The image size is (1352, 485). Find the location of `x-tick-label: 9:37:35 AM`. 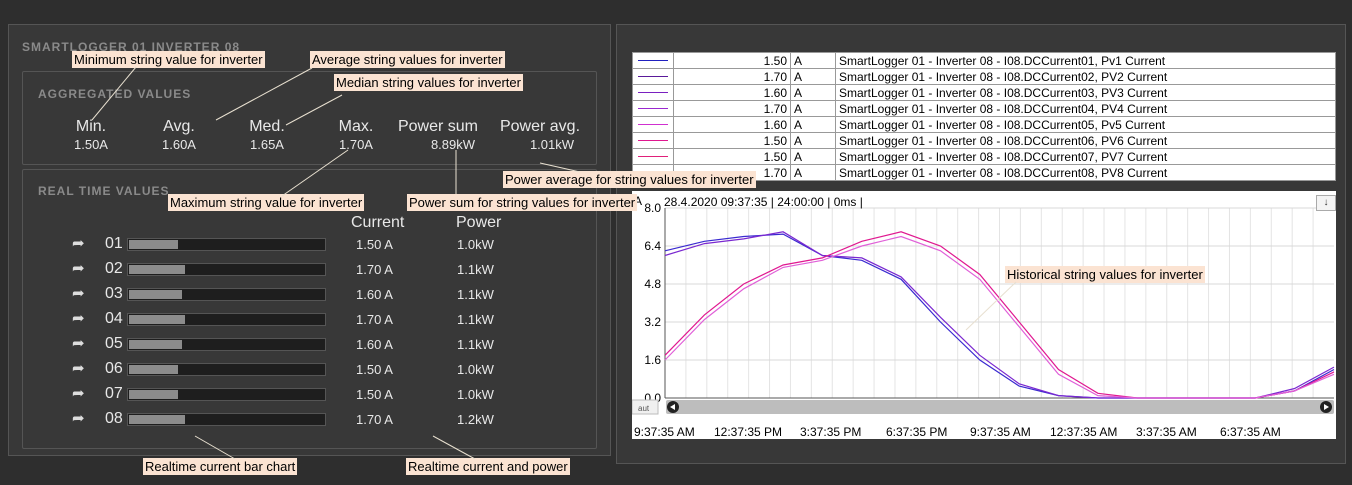

x-tick-label: 9:37:35 AM is located at coordinates (1000, 432).